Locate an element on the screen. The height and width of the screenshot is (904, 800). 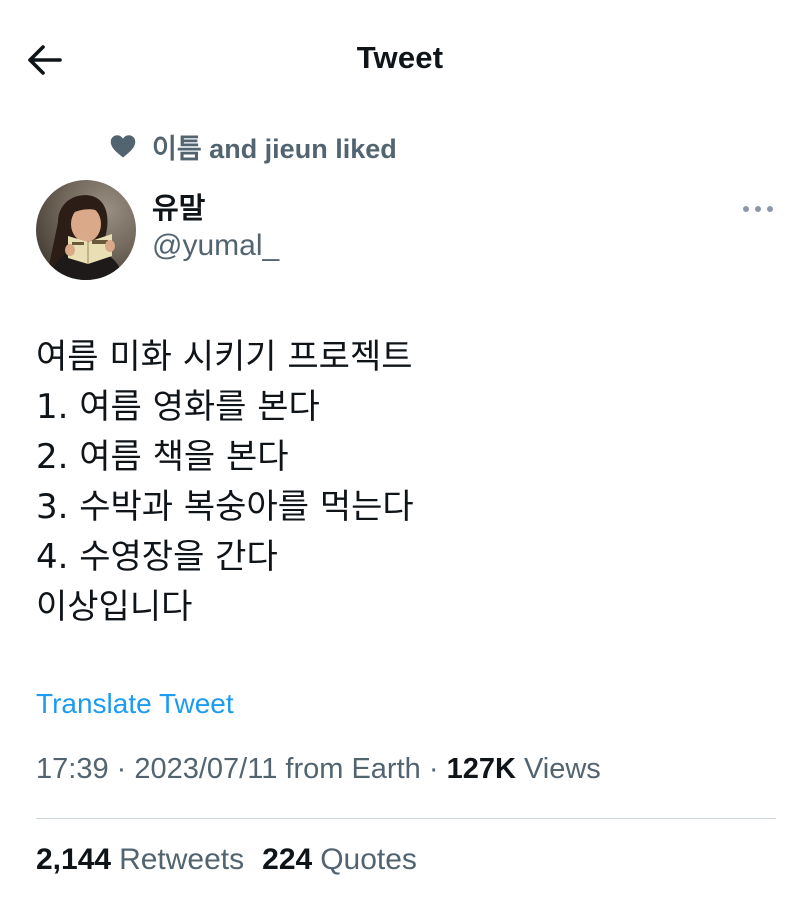
author-handle: @yumal_ is located at coordinates (215, 246).